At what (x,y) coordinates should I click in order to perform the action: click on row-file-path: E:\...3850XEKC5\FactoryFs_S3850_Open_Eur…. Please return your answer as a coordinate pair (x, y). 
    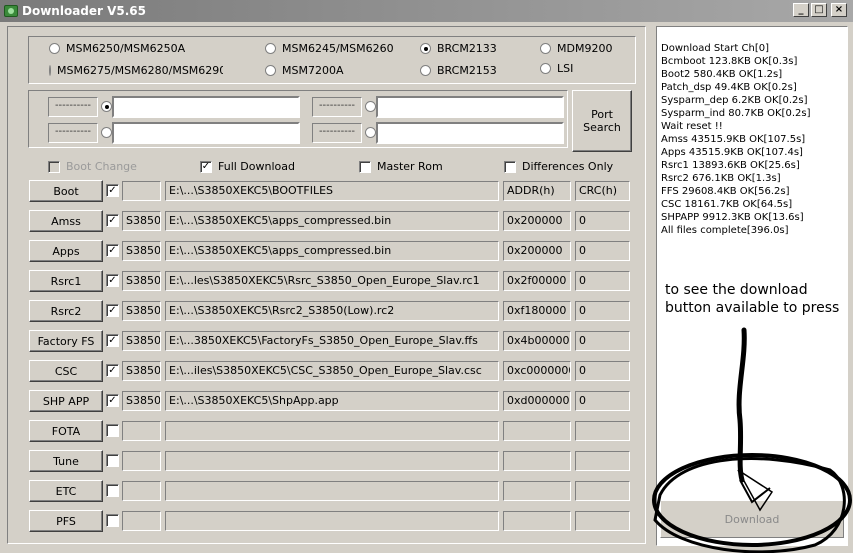
    Looking at the image, I should click on (332, 341).